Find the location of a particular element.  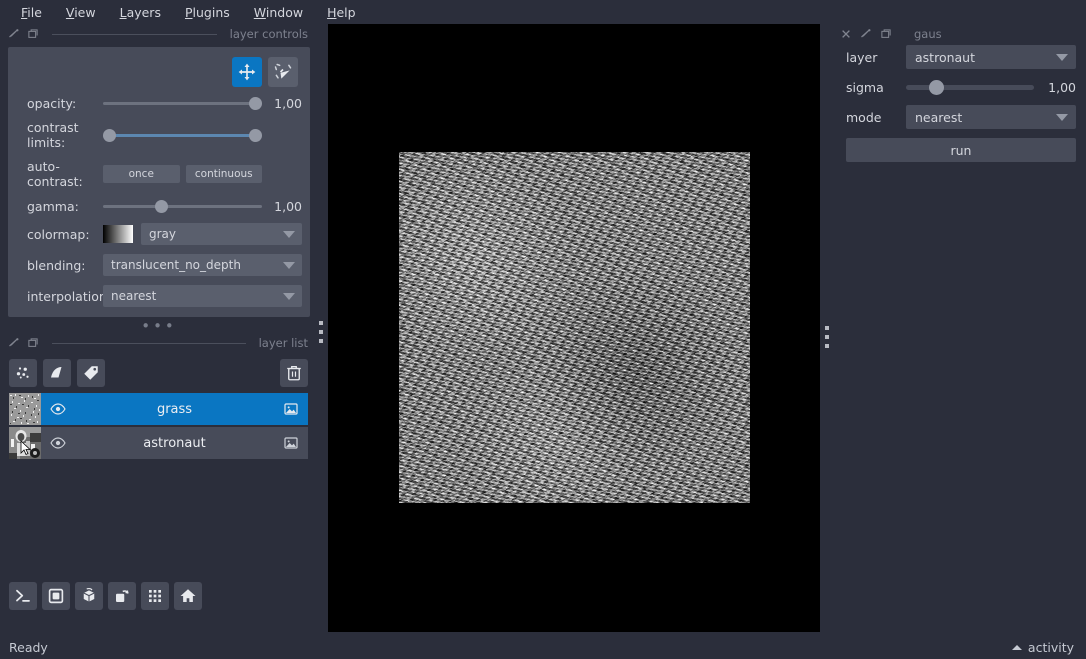

contrast-limits-slider is located at coordinates (182, 135).